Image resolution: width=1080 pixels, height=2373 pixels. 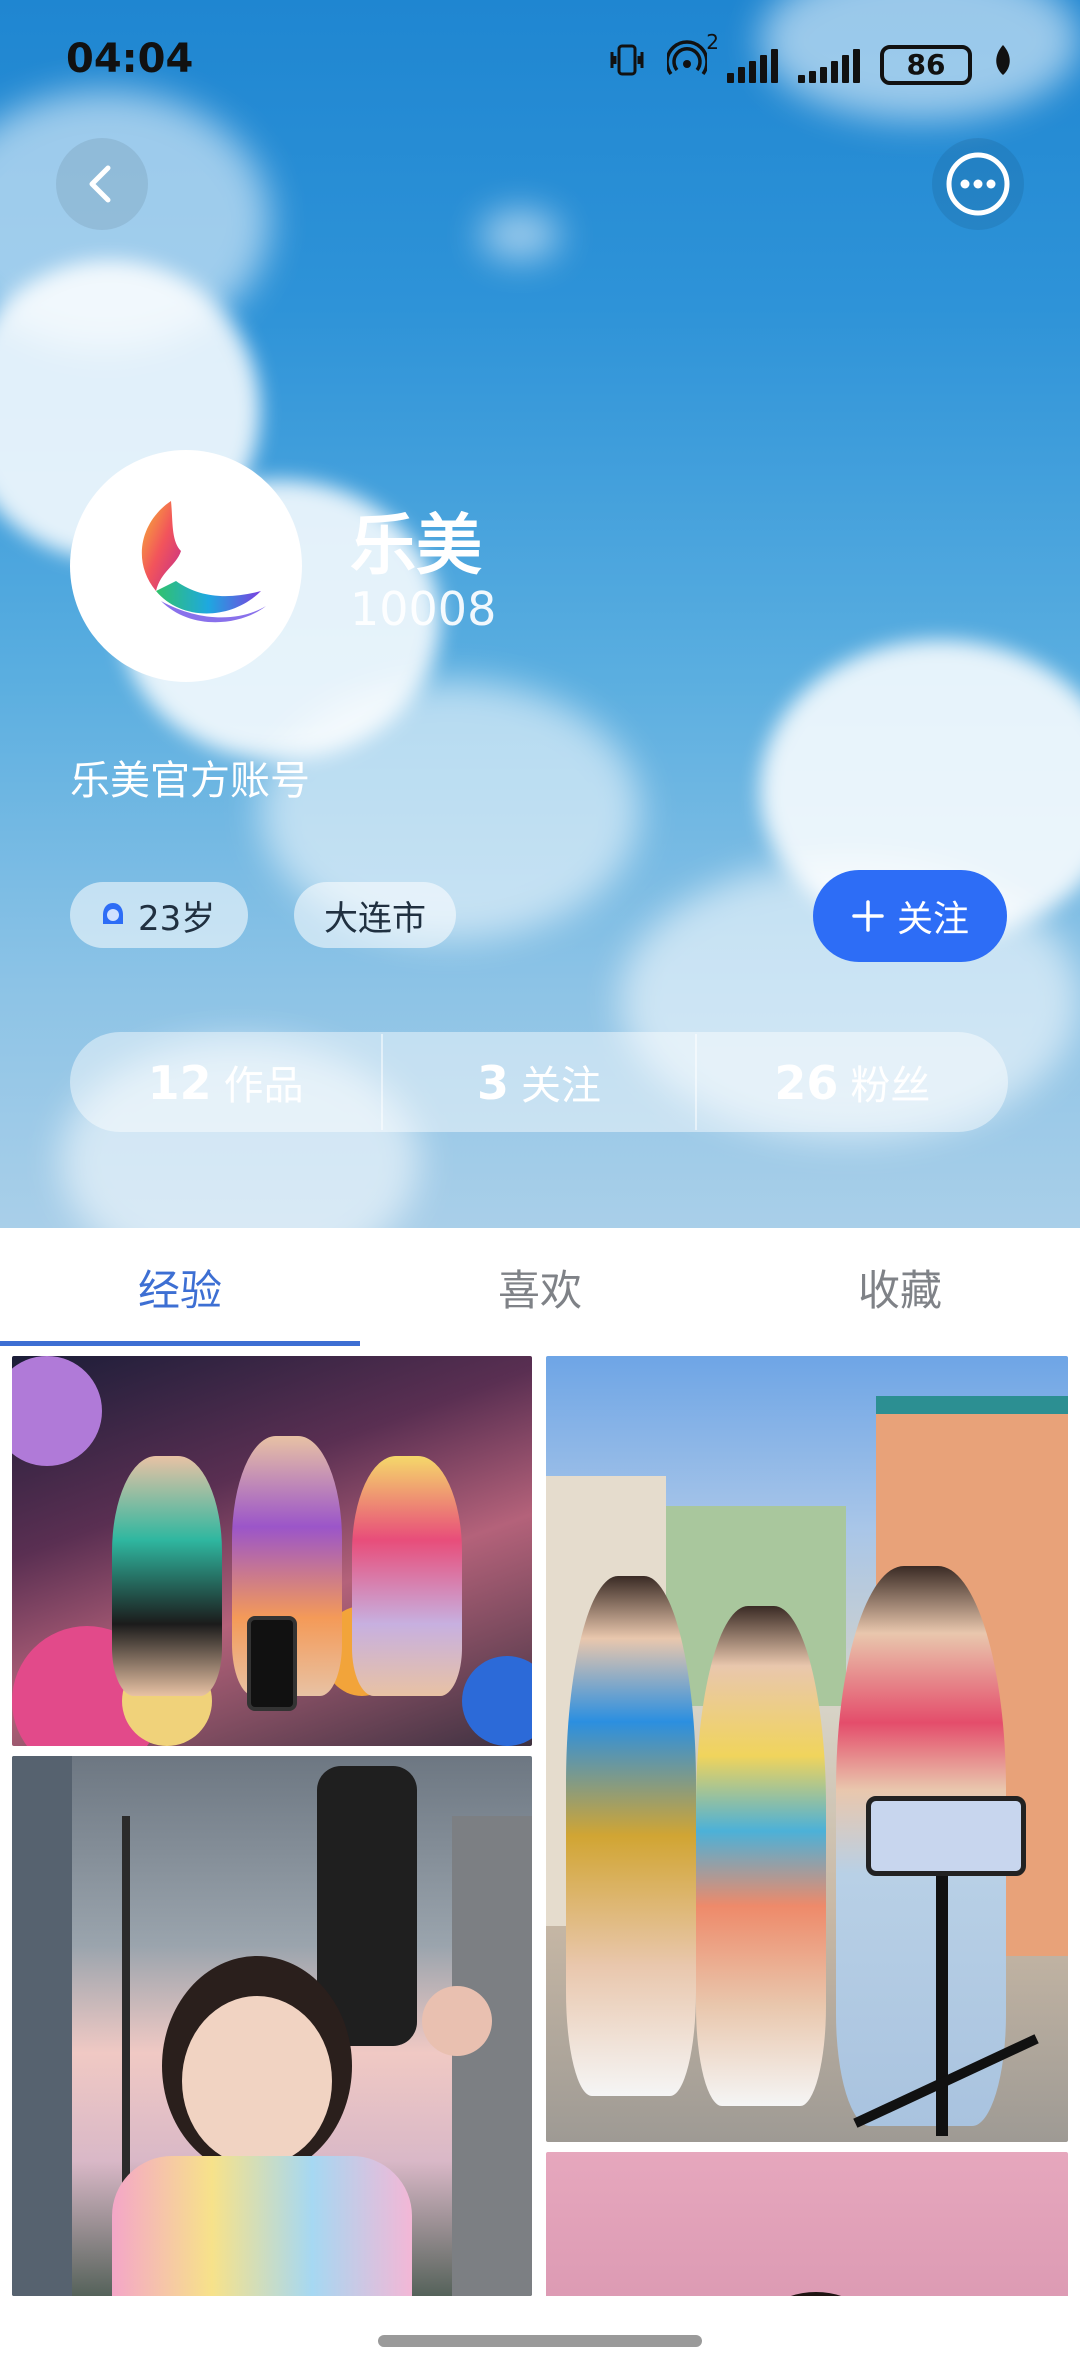 I want to click on avatar, so click(x=186, y=566).